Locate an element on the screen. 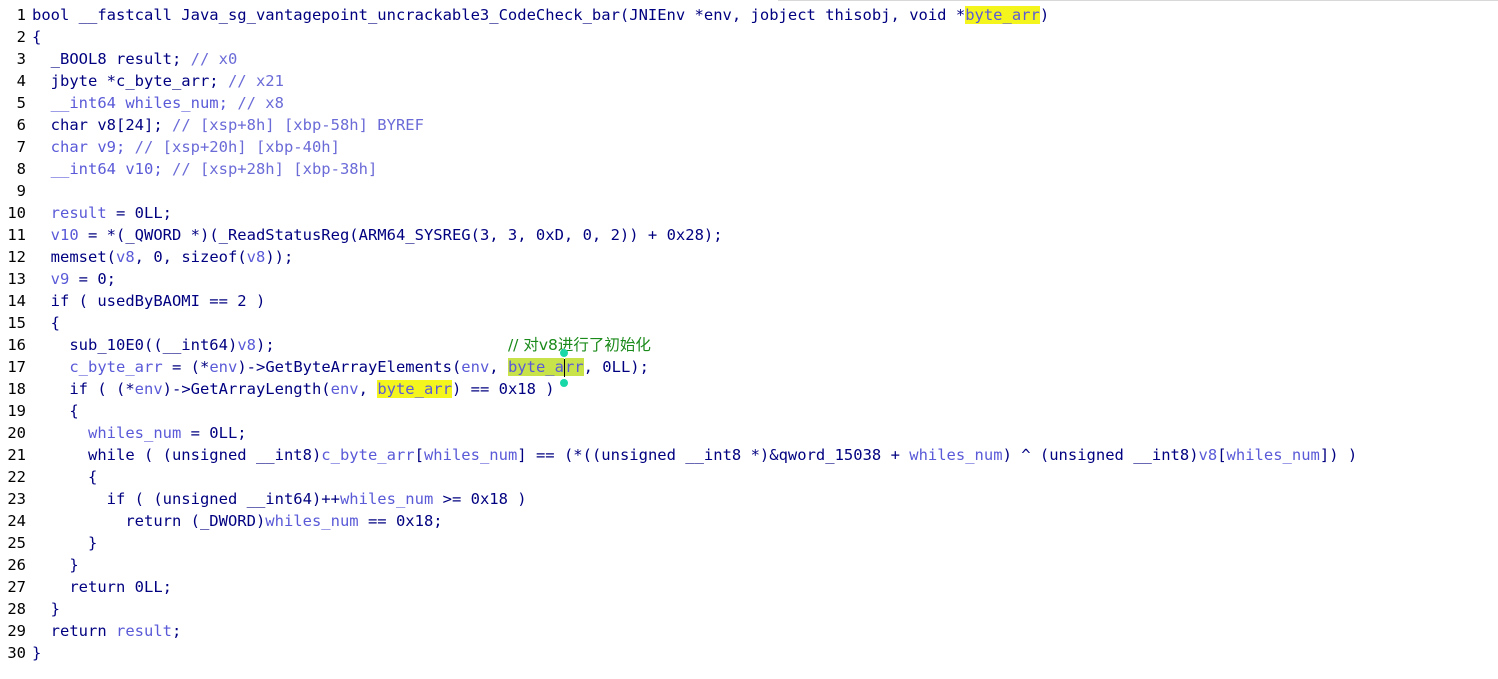 Image resolution: width=1498 pixels, height=679 pixels. code-token: = 0; is located at coordinates (92, 279).